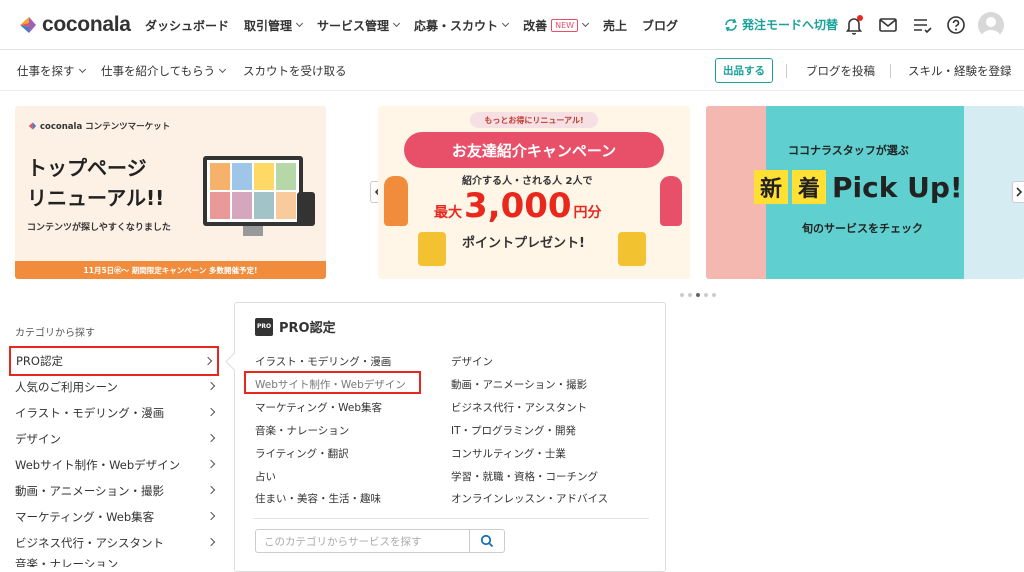 The height and width of the screenshot is (572, 1024). Describe the element at coordinates (302, 430) in the screenshot. I see `subcategory-link: 音楽・ナレーション` at that location.